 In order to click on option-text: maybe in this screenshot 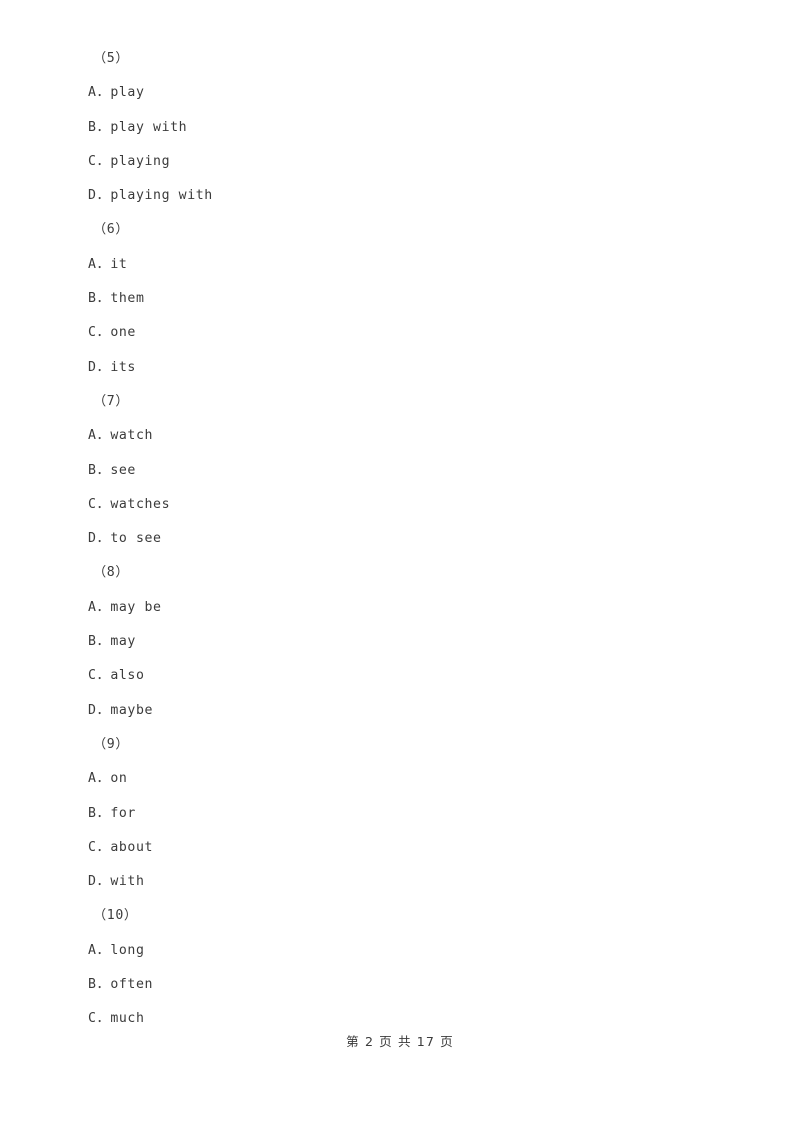, I will do `click(132, 710)`.